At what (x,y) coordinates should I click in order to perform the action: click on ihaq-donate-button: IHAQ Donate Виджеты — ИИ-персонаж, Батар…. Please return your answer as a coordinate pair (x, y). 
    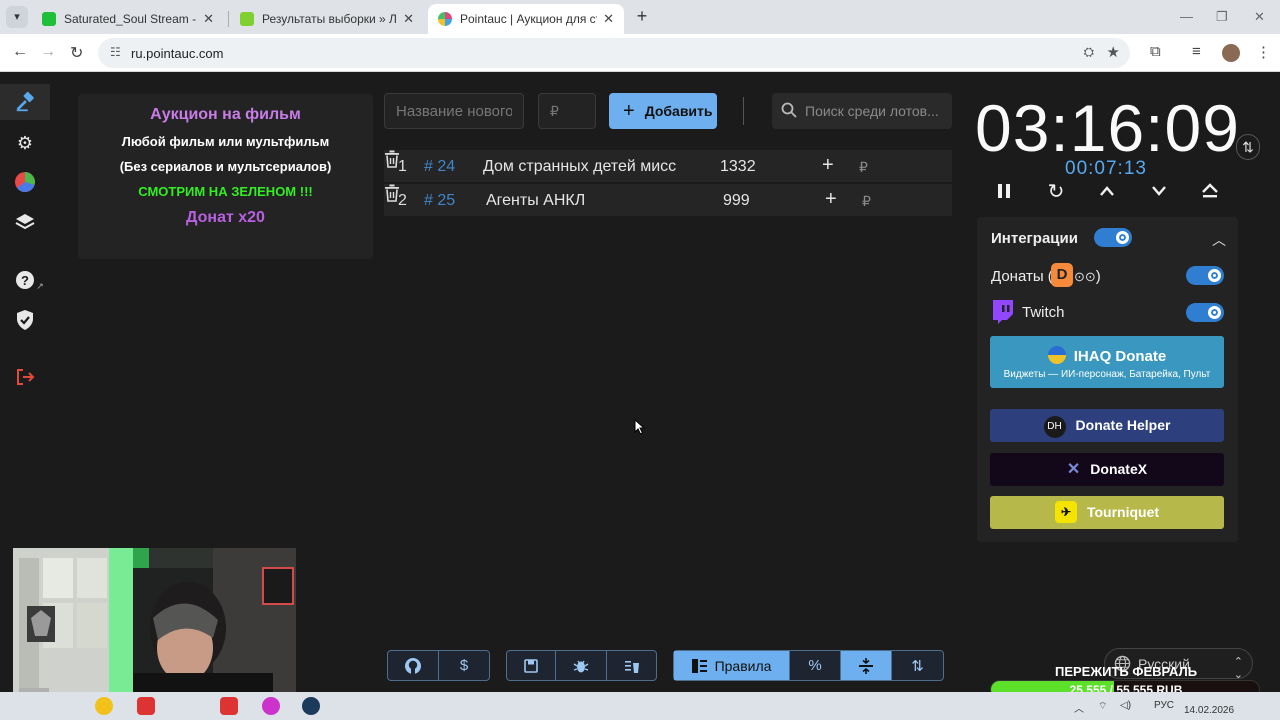
    Looking at the image, I should click on (1107, 362).